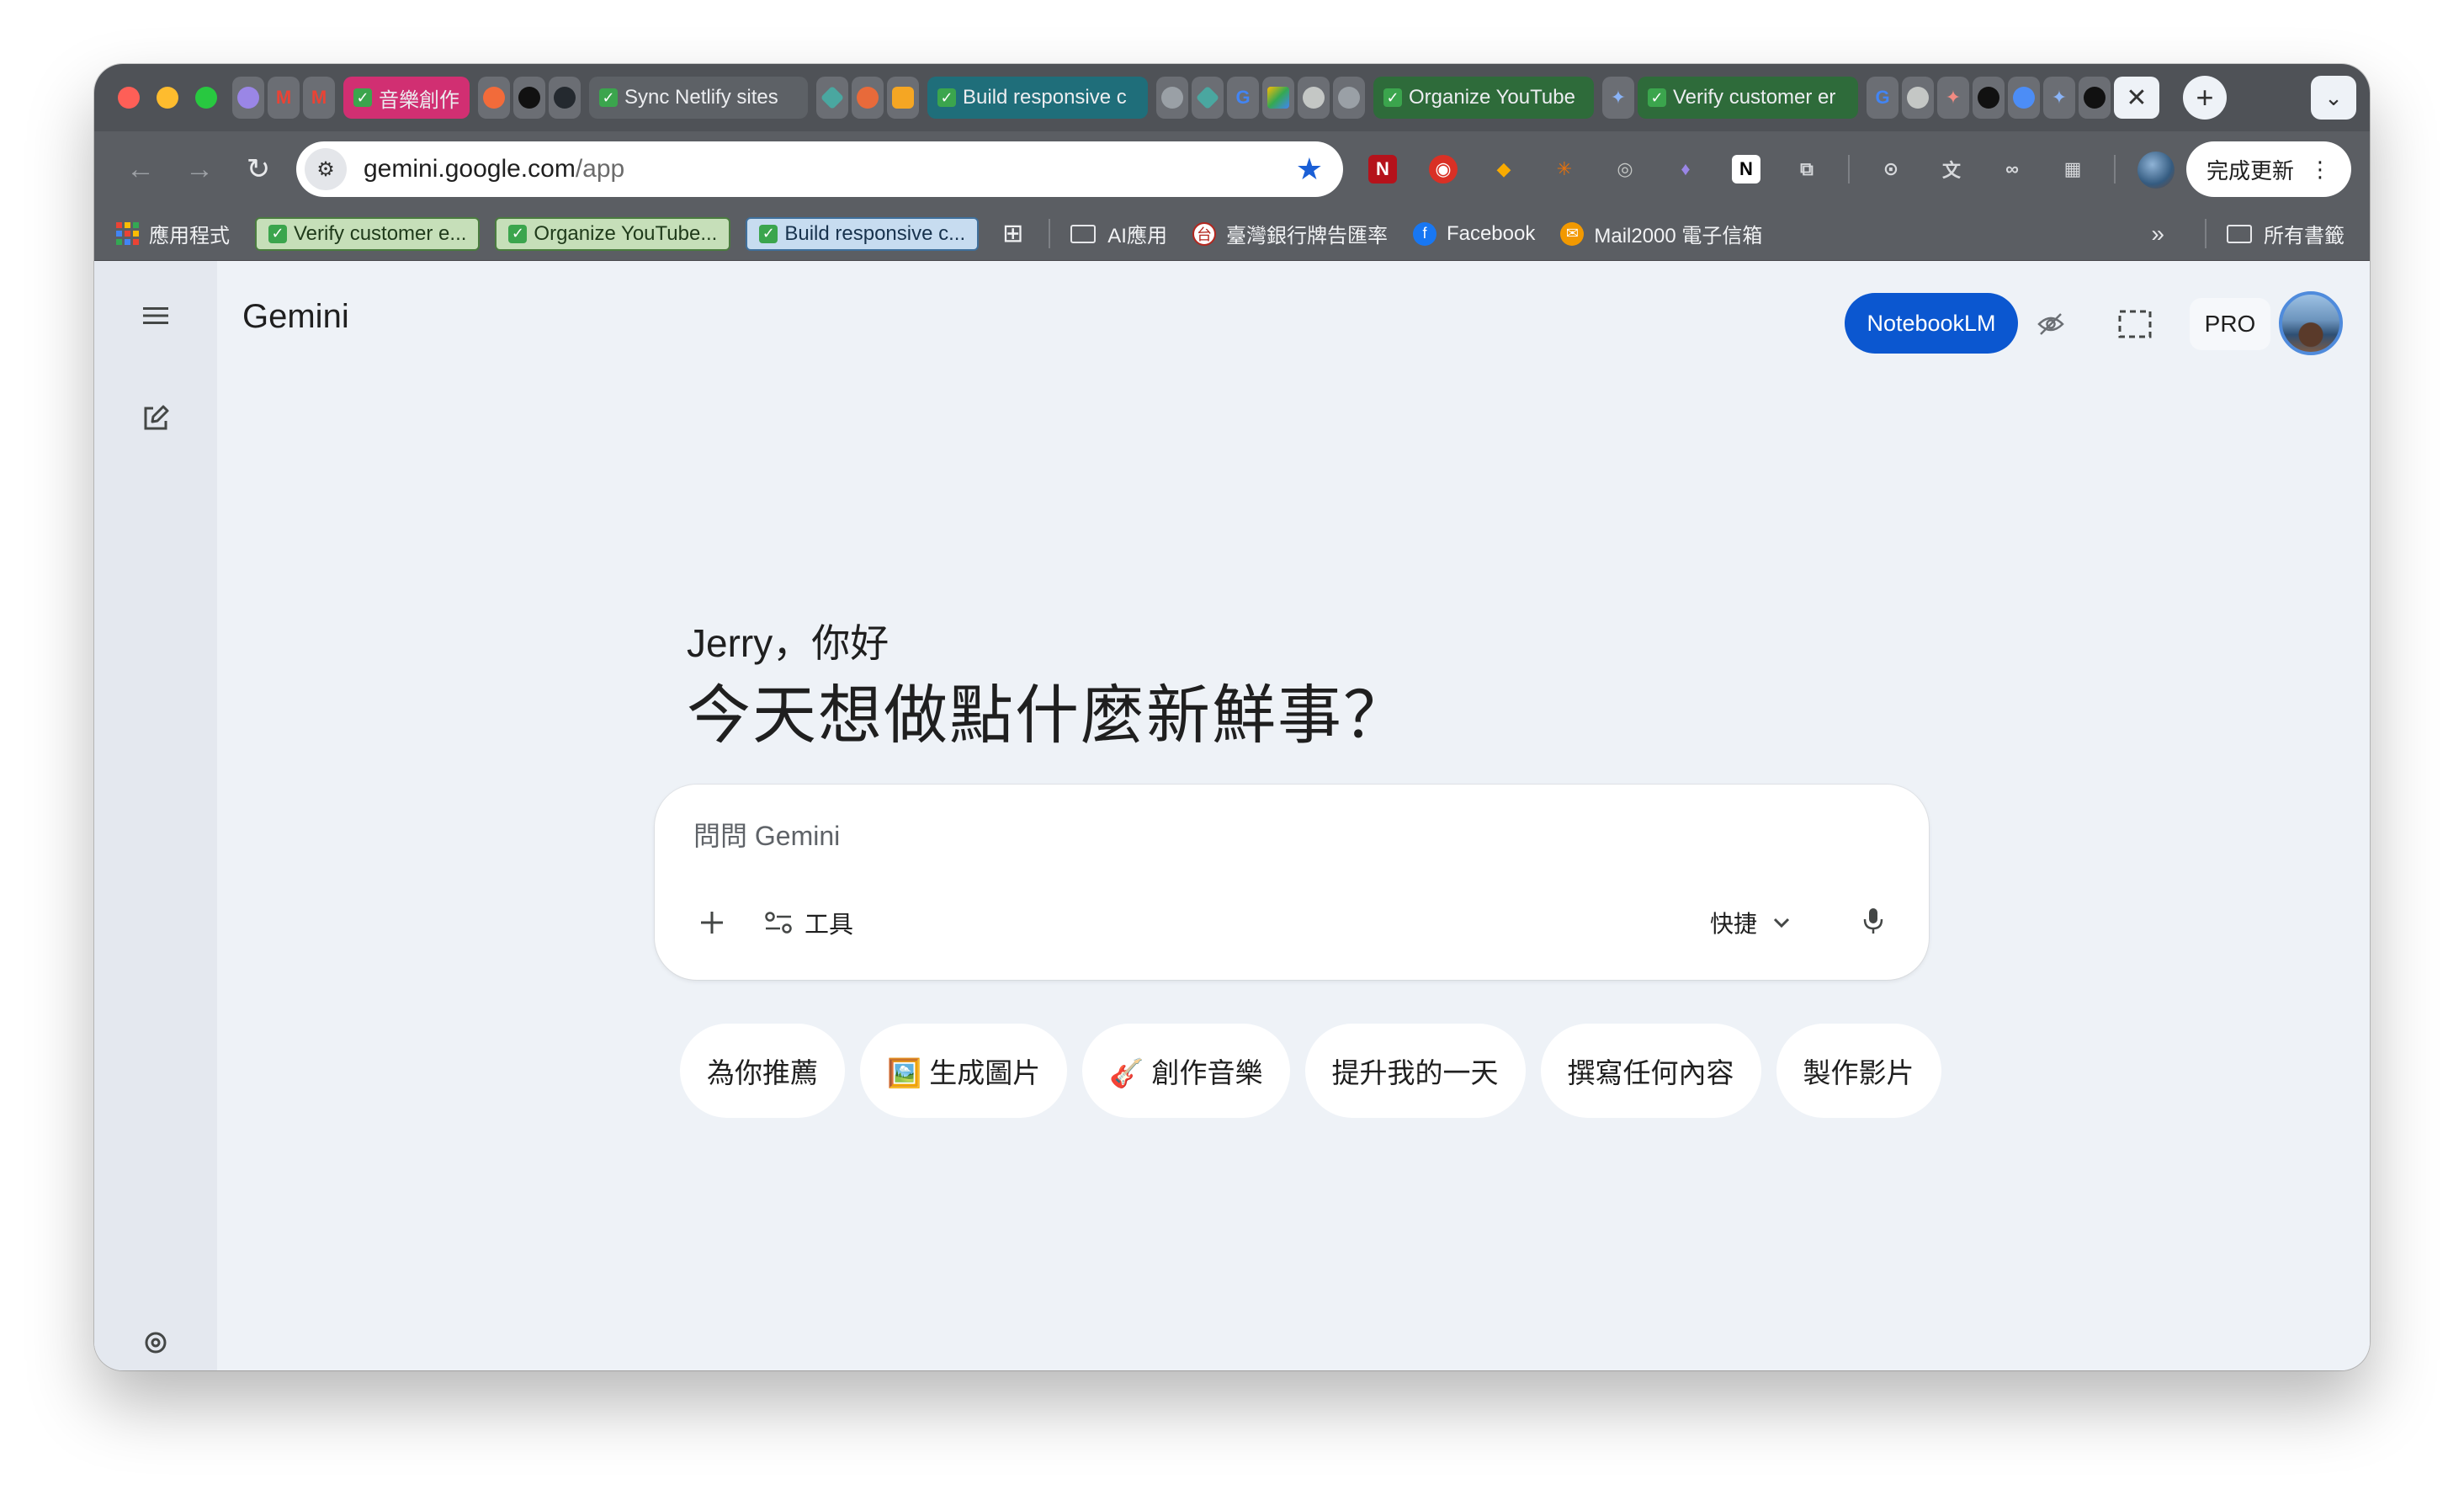  What do you see at coordinates (1748, 98) in the screenshot?
I see `tab-verify-customer: ✓ Verify customer er` at bounding box center [1748, 98].